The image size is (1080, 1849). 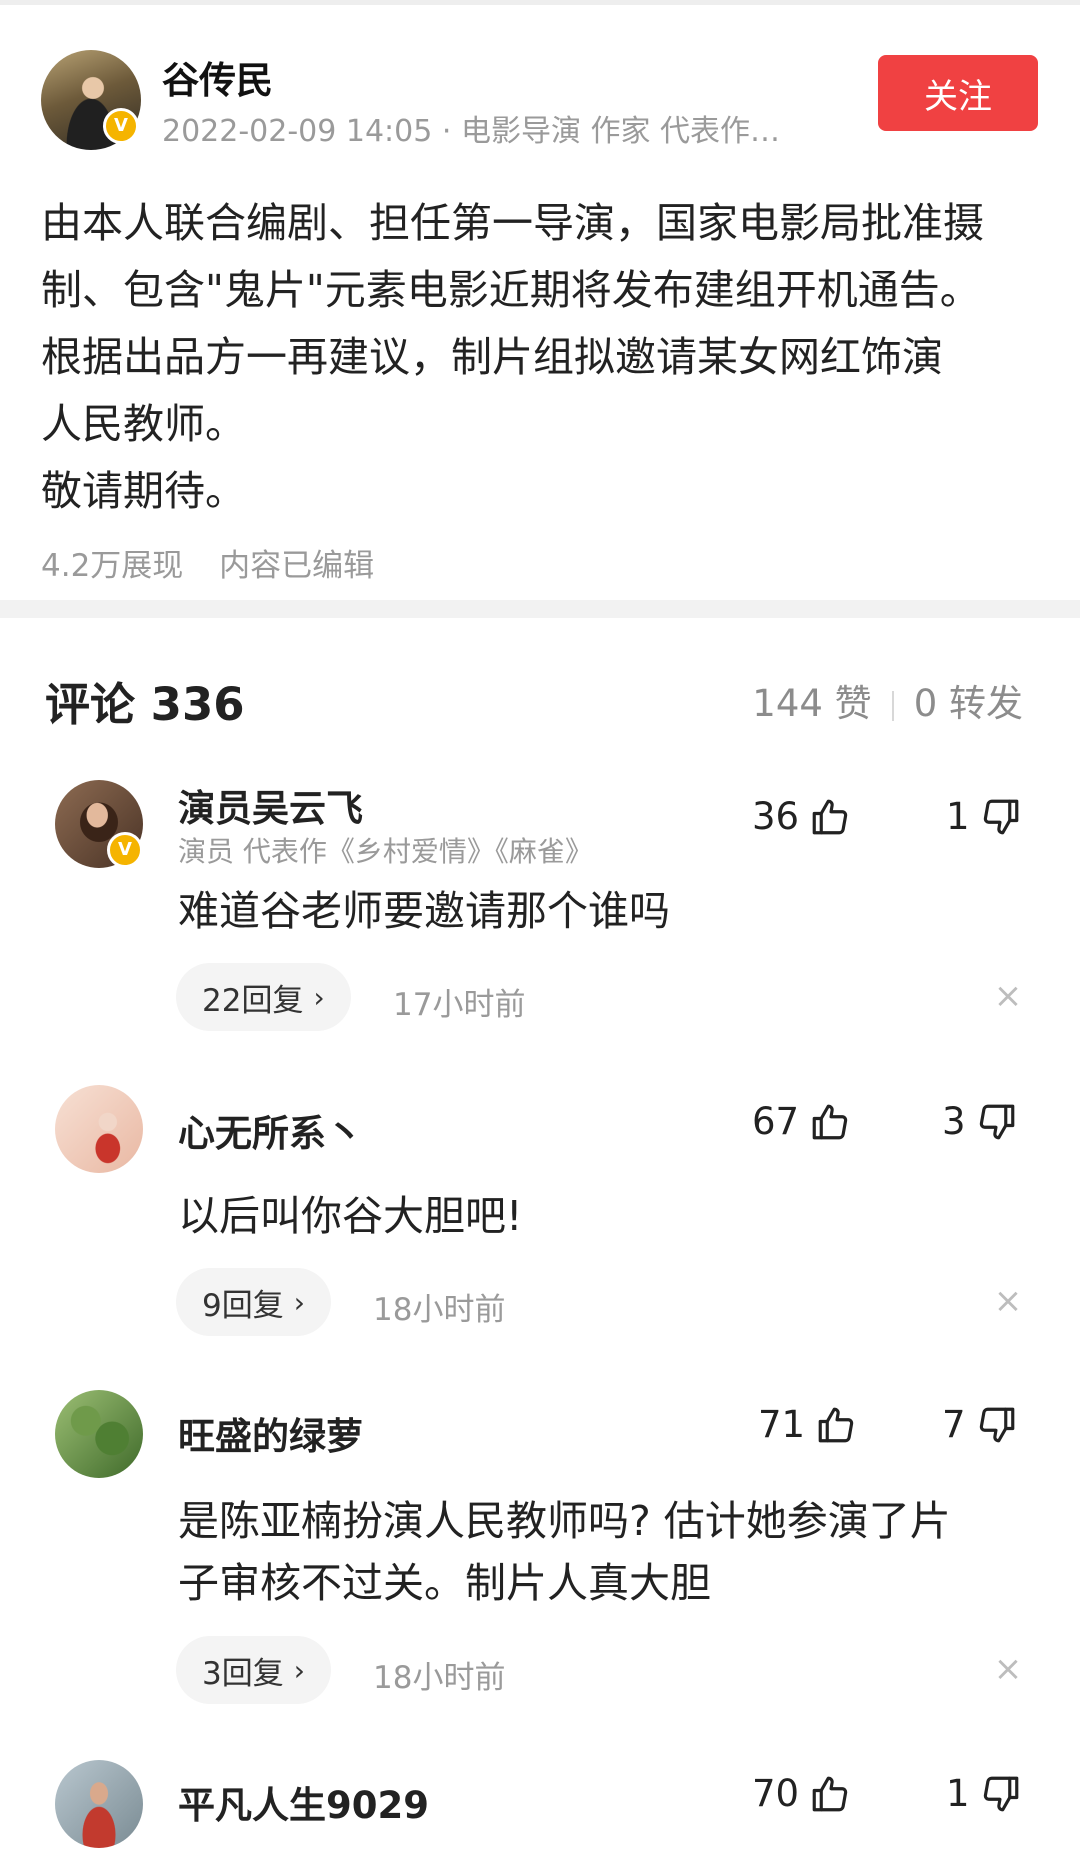 I want to click on likes-count: 144 赞, so click(x=811, y=703).